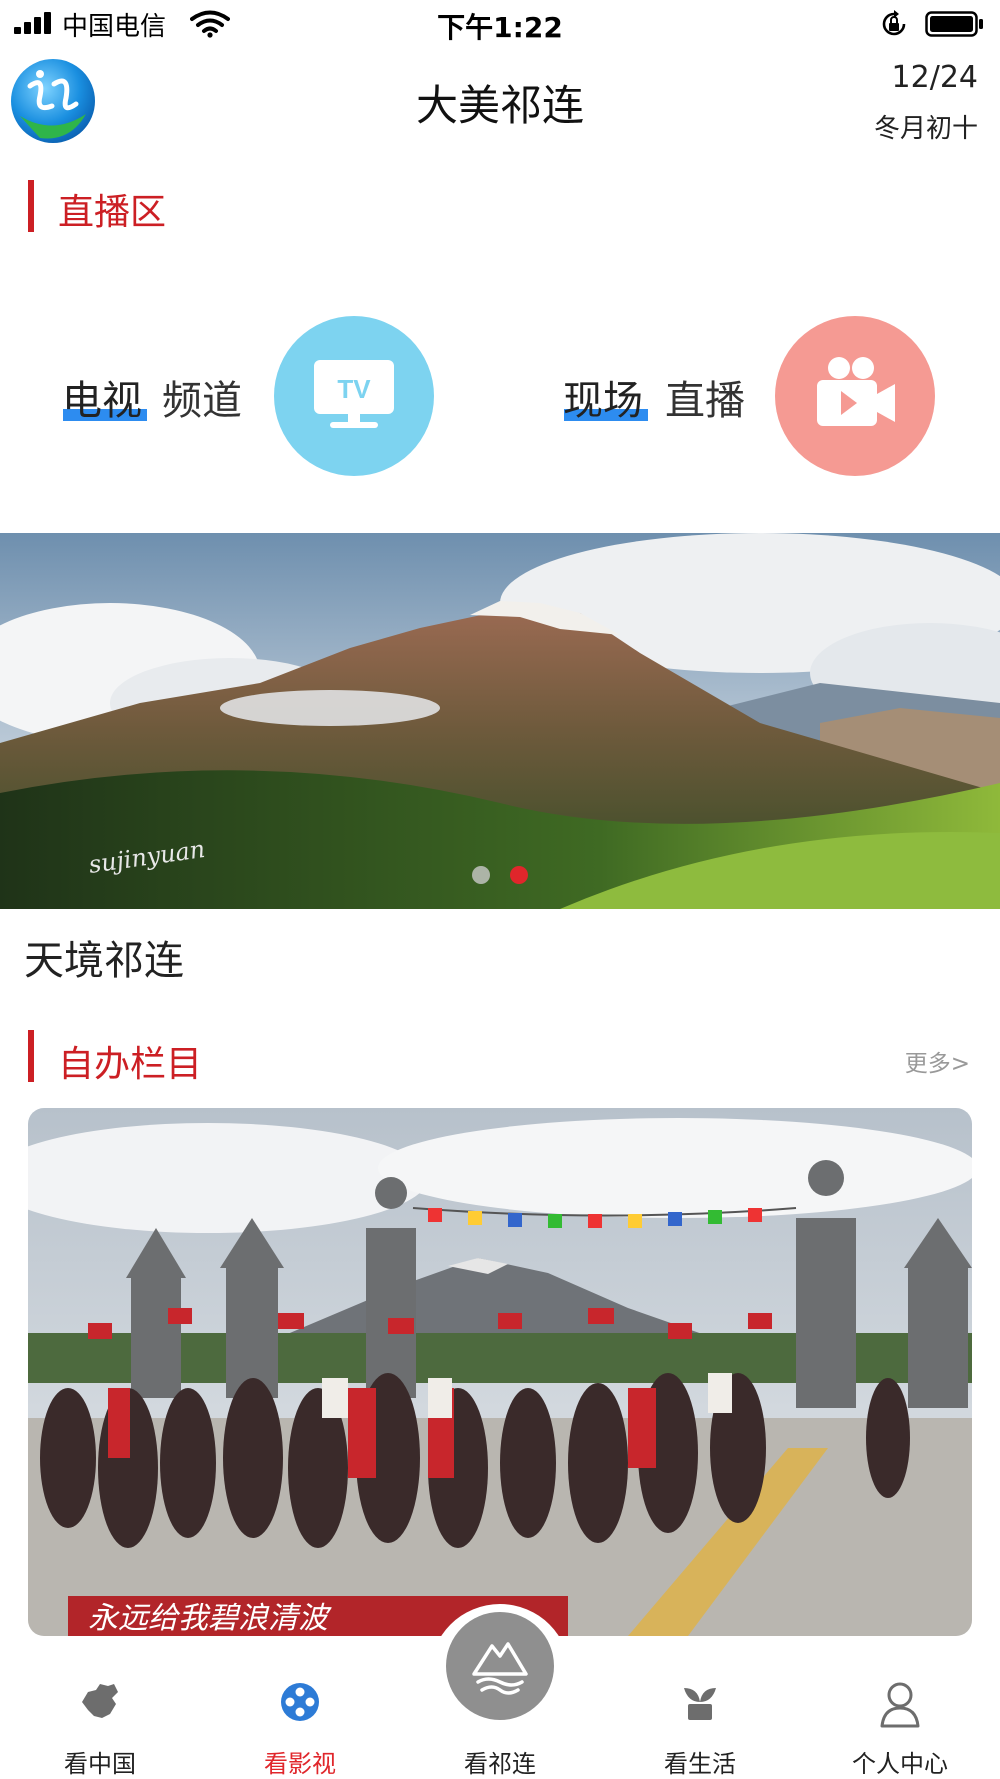 The width and height of the screenshot is (1000, 1779). I want to click on china-map-icon, so click(100, 1701).